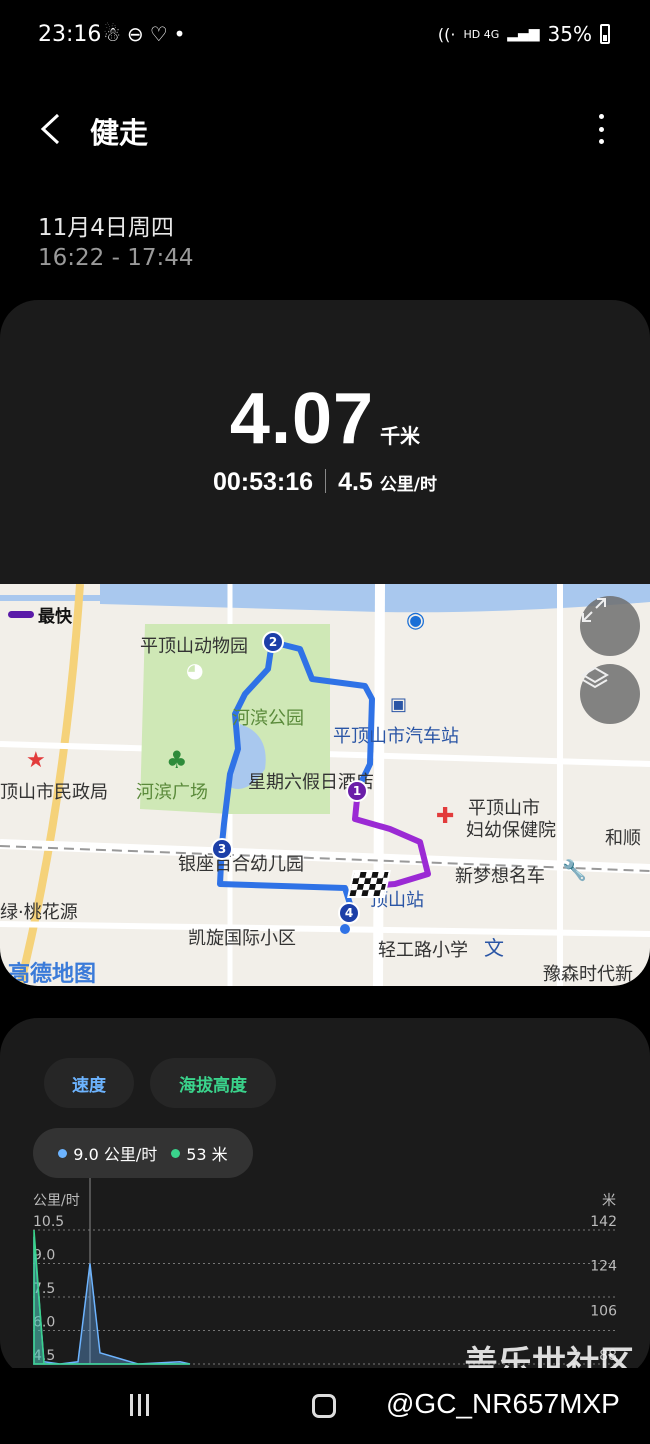 The height and width of the screenshot is (1444, 650). Describe the element at coordinates (50, 129) in the screenshot. I see `back-arrow-icon` at that location.